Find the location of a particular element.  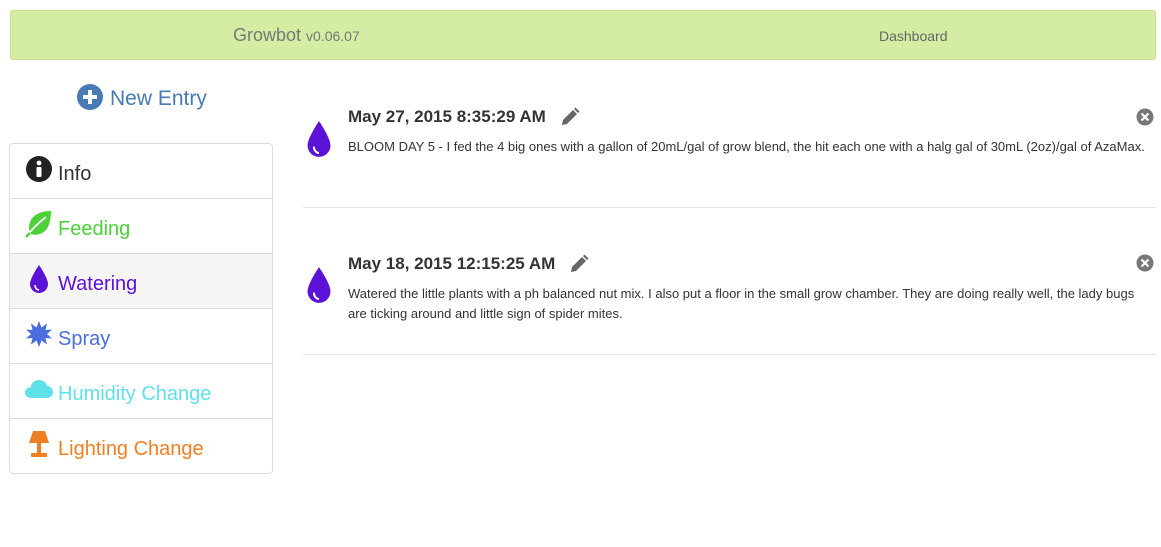

sidebar-item-label: Lighting Change is located at coordinates (131, 448).